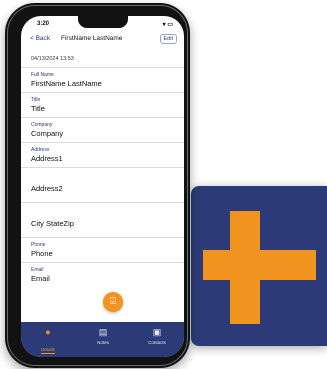 This screenshot has height=369, width=327. What do you see at coordinates (38, 108) in the screenshot?
I see `field-value: Title` at bounding box center [38, 108].